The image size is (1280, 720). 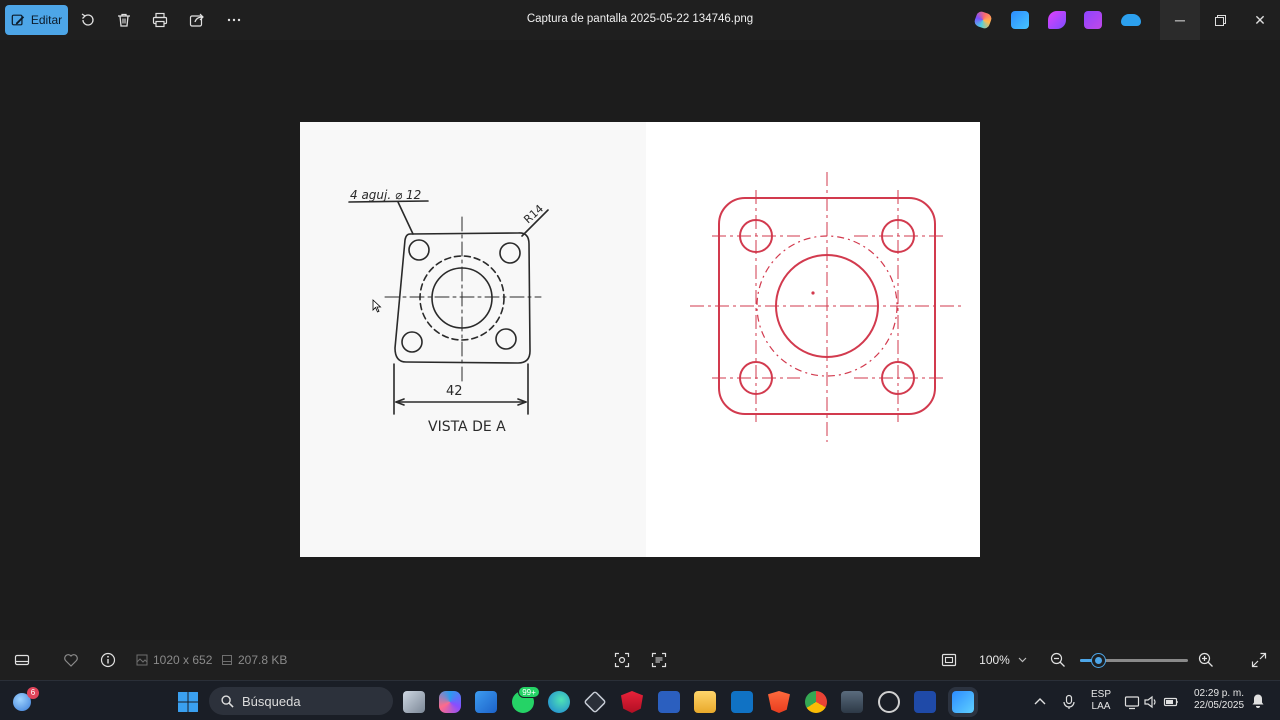 What do you see at coordinates (88, 20) in the screenshot?
I see `rotate-icon` at bounding box center [88, 20].